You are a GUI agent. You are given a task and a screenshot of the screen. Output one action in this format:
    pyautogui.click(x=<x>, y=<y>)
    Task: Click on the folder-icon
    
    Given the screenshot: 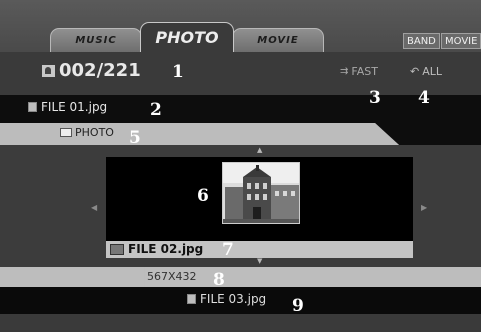 What is the action you would take?
    pyautogui.click(x=66, y=132)
    